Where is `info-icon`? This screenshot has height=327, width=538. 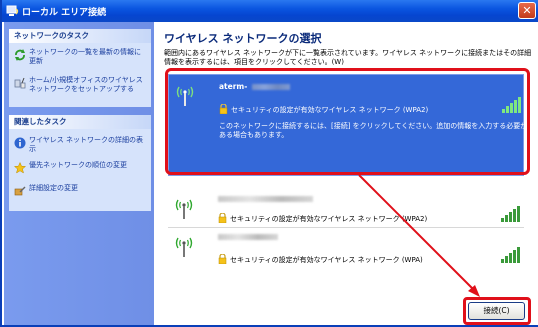
info-icon is located at coordinates (20, 143).